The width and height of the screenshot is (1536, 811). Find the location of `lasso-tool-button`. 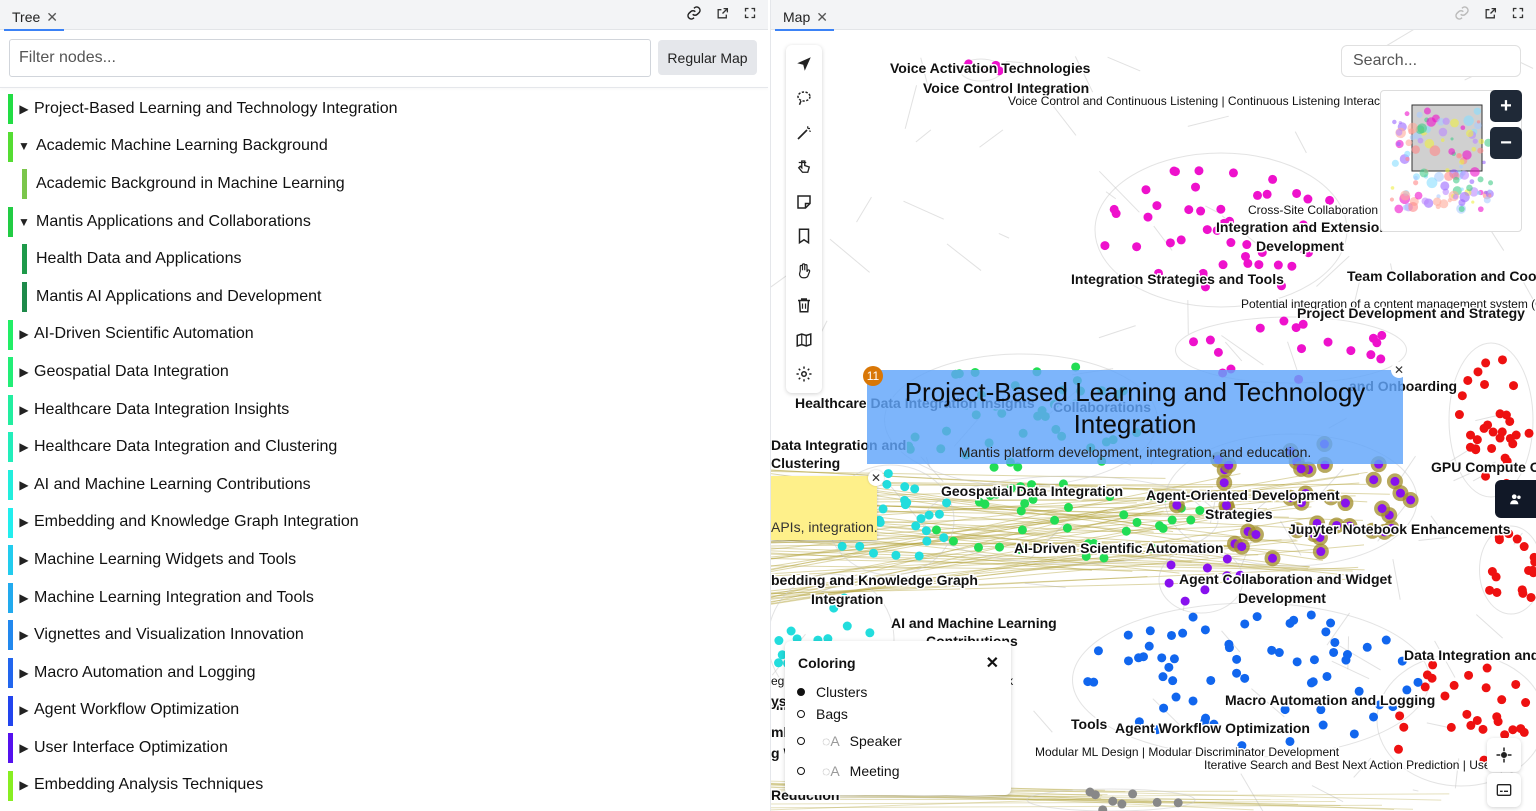

lasso-tool-button is located at coordinates (804, 99).